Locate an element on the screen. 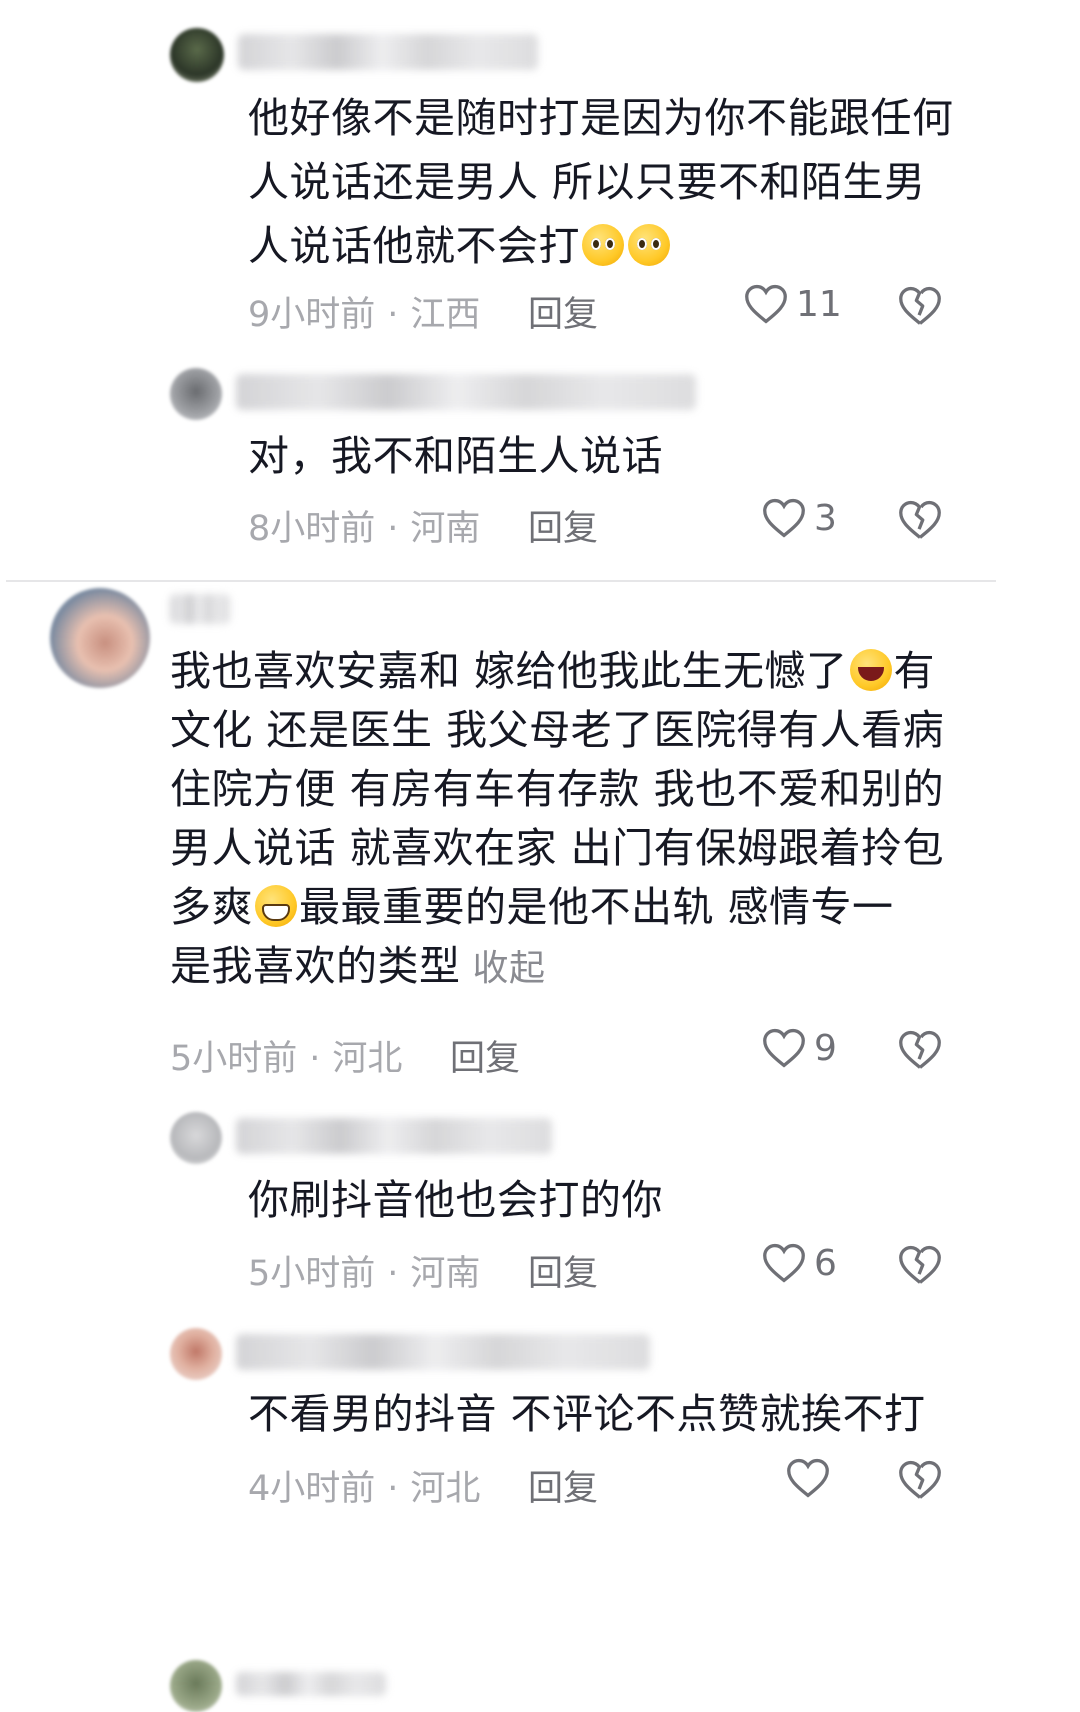  location: 江西 is located at coordinates (445, 315).